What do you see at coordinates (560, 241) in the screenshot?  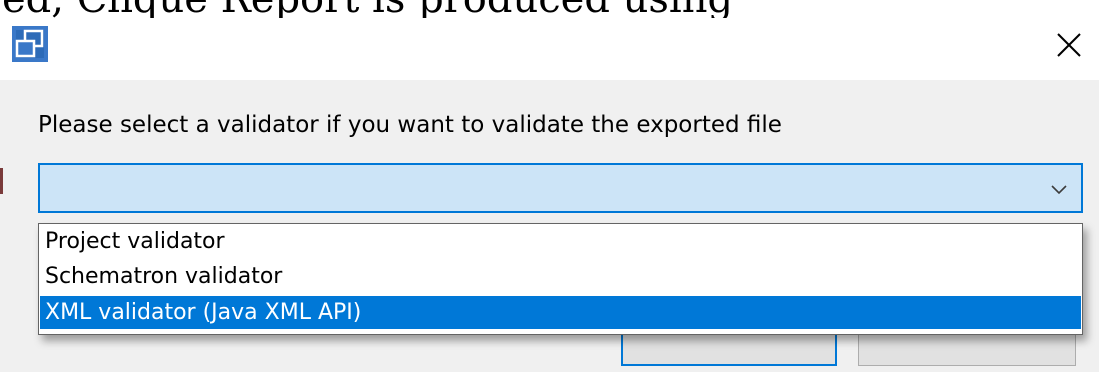 I see `option-project-validator: Project validator` at bounding box center [560, 241].